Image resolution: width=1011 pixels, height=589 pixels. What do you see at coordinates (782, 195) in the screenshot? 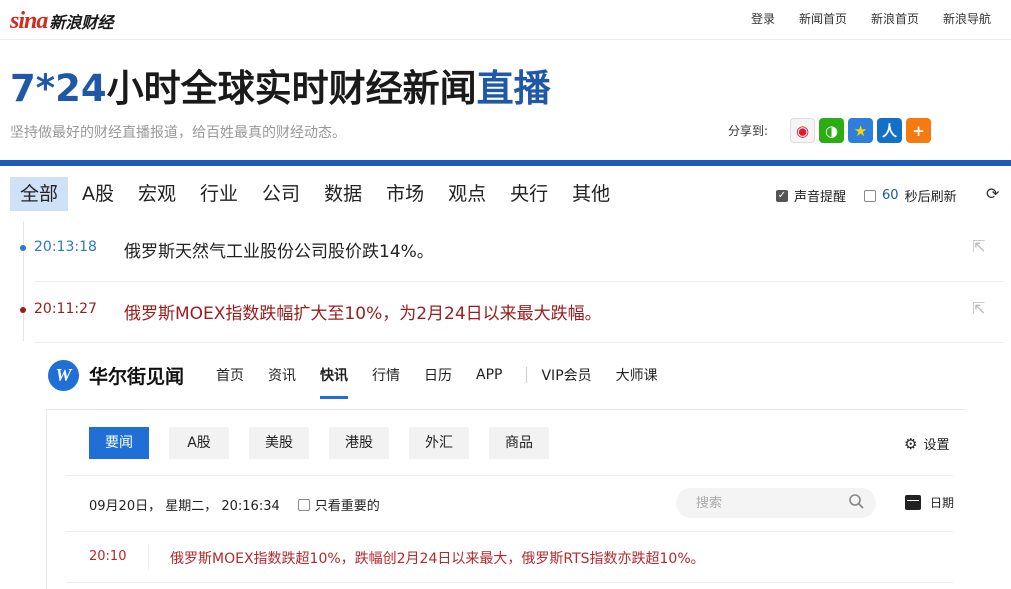
I see `sound-alert-checkbox: ✓` at bounding box center [782, 195].